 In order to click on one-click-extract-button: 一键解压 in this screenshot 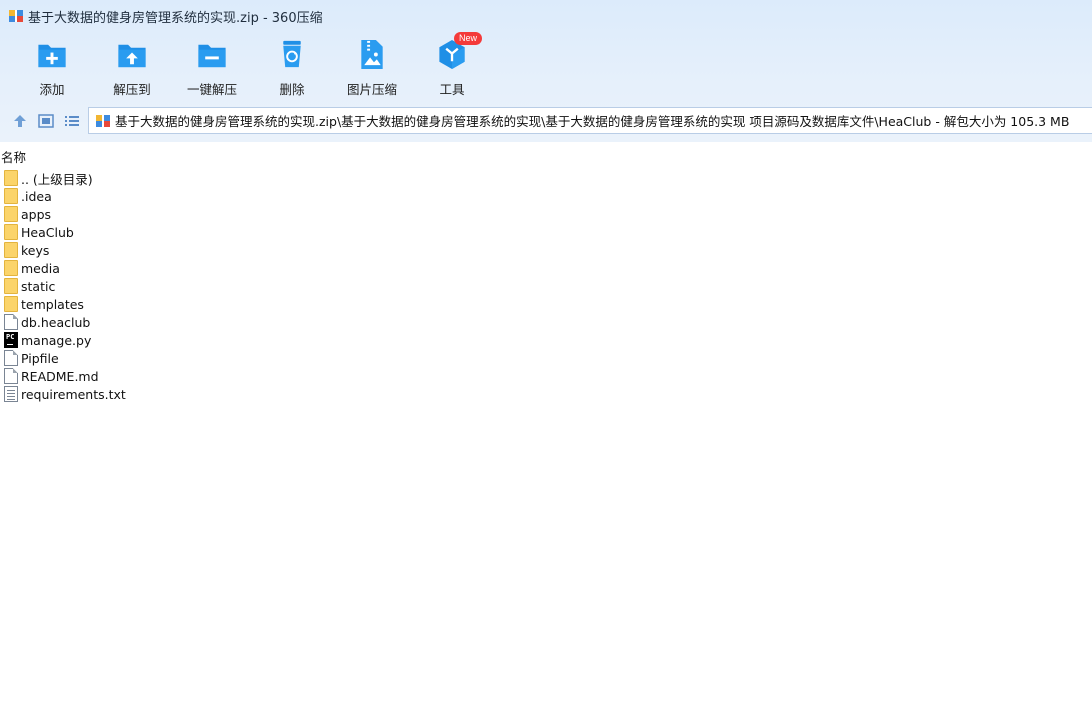, I will do `click(212, 67)`.